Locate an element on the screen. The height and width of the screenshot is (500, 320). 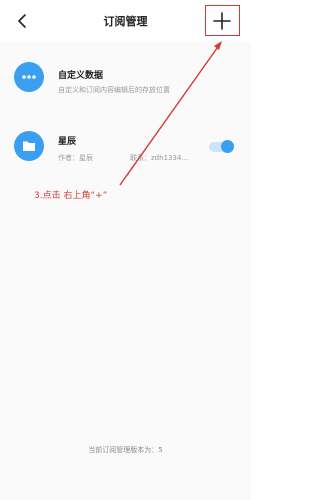
version-footer: 当前订阅管理版本为：5 is located at coordinates (125, 450).